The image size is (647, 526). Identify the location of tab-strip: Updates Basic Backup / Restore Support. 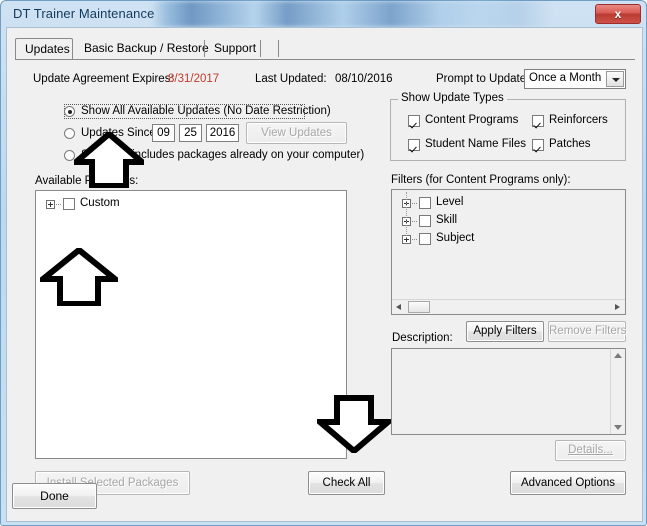
(325, 49).